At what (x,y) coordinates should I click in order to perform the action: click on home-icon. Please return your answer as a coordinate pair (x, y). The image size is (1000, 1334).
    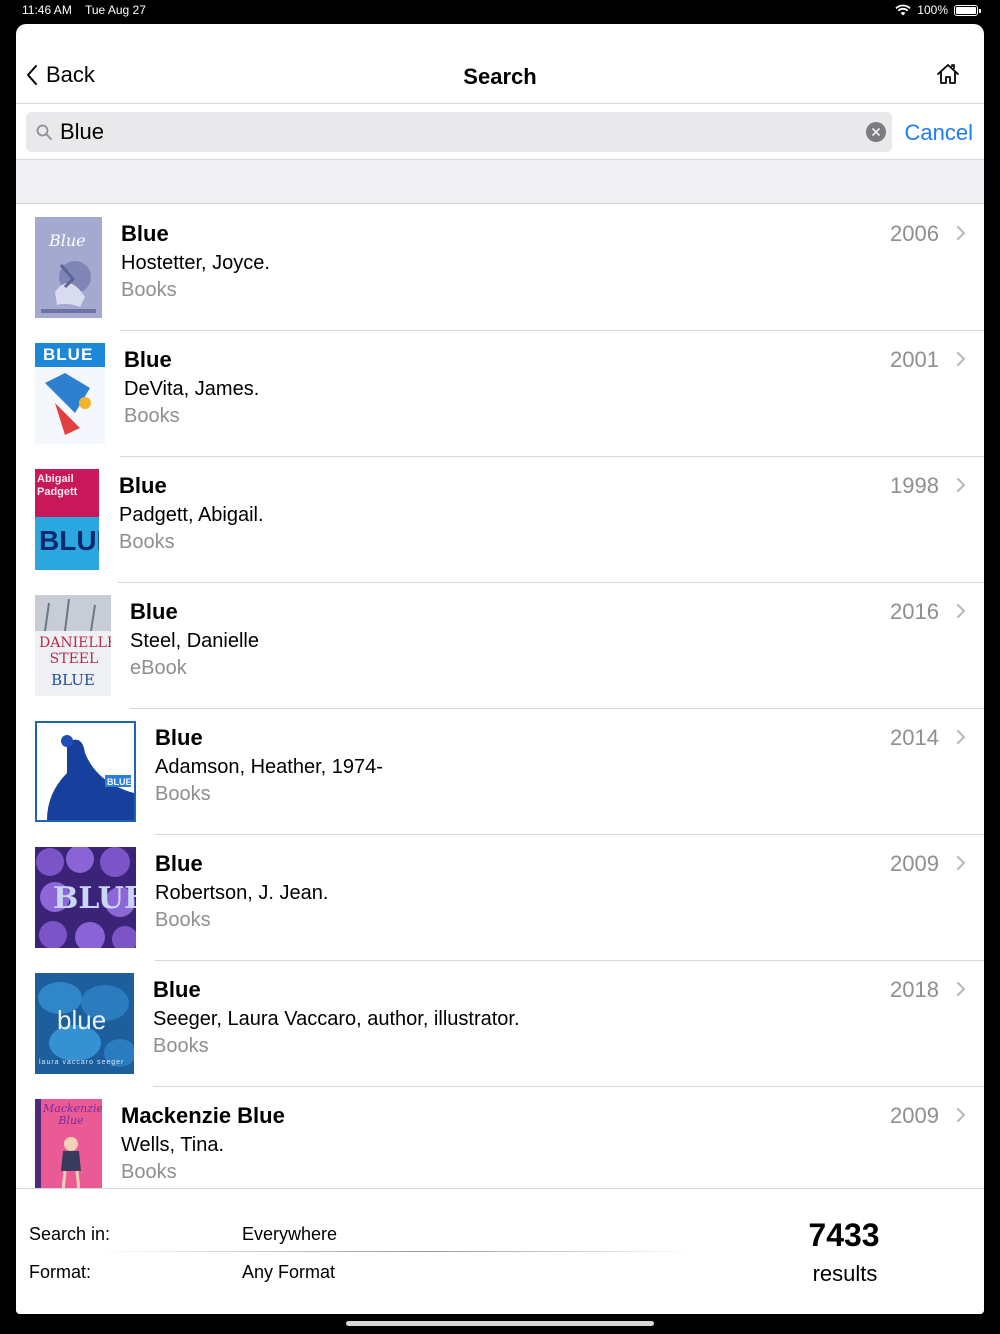
    Looking at the image, I should click on (948, 74).